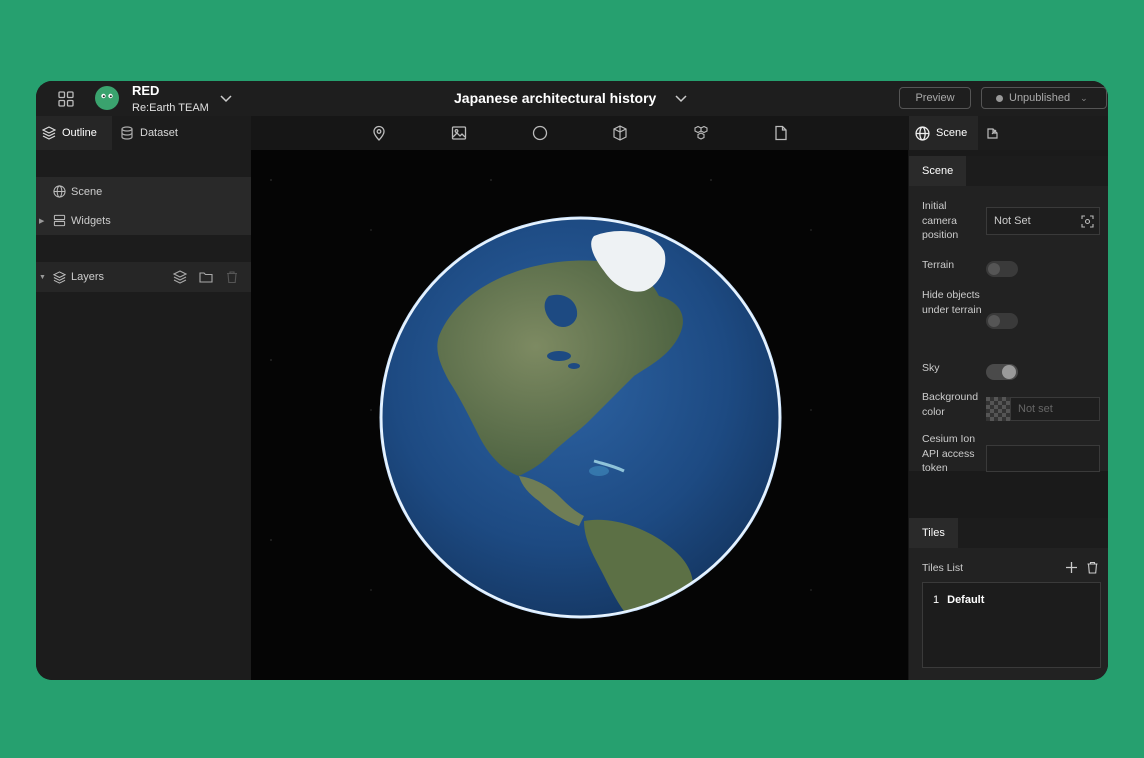 Image resolution: width=1144 pixels, height=758 pixels. Describe the element at coordinates (952, 302) in the screenshot. I see `hide-objects-label: Hide objects under terrain` at that location.